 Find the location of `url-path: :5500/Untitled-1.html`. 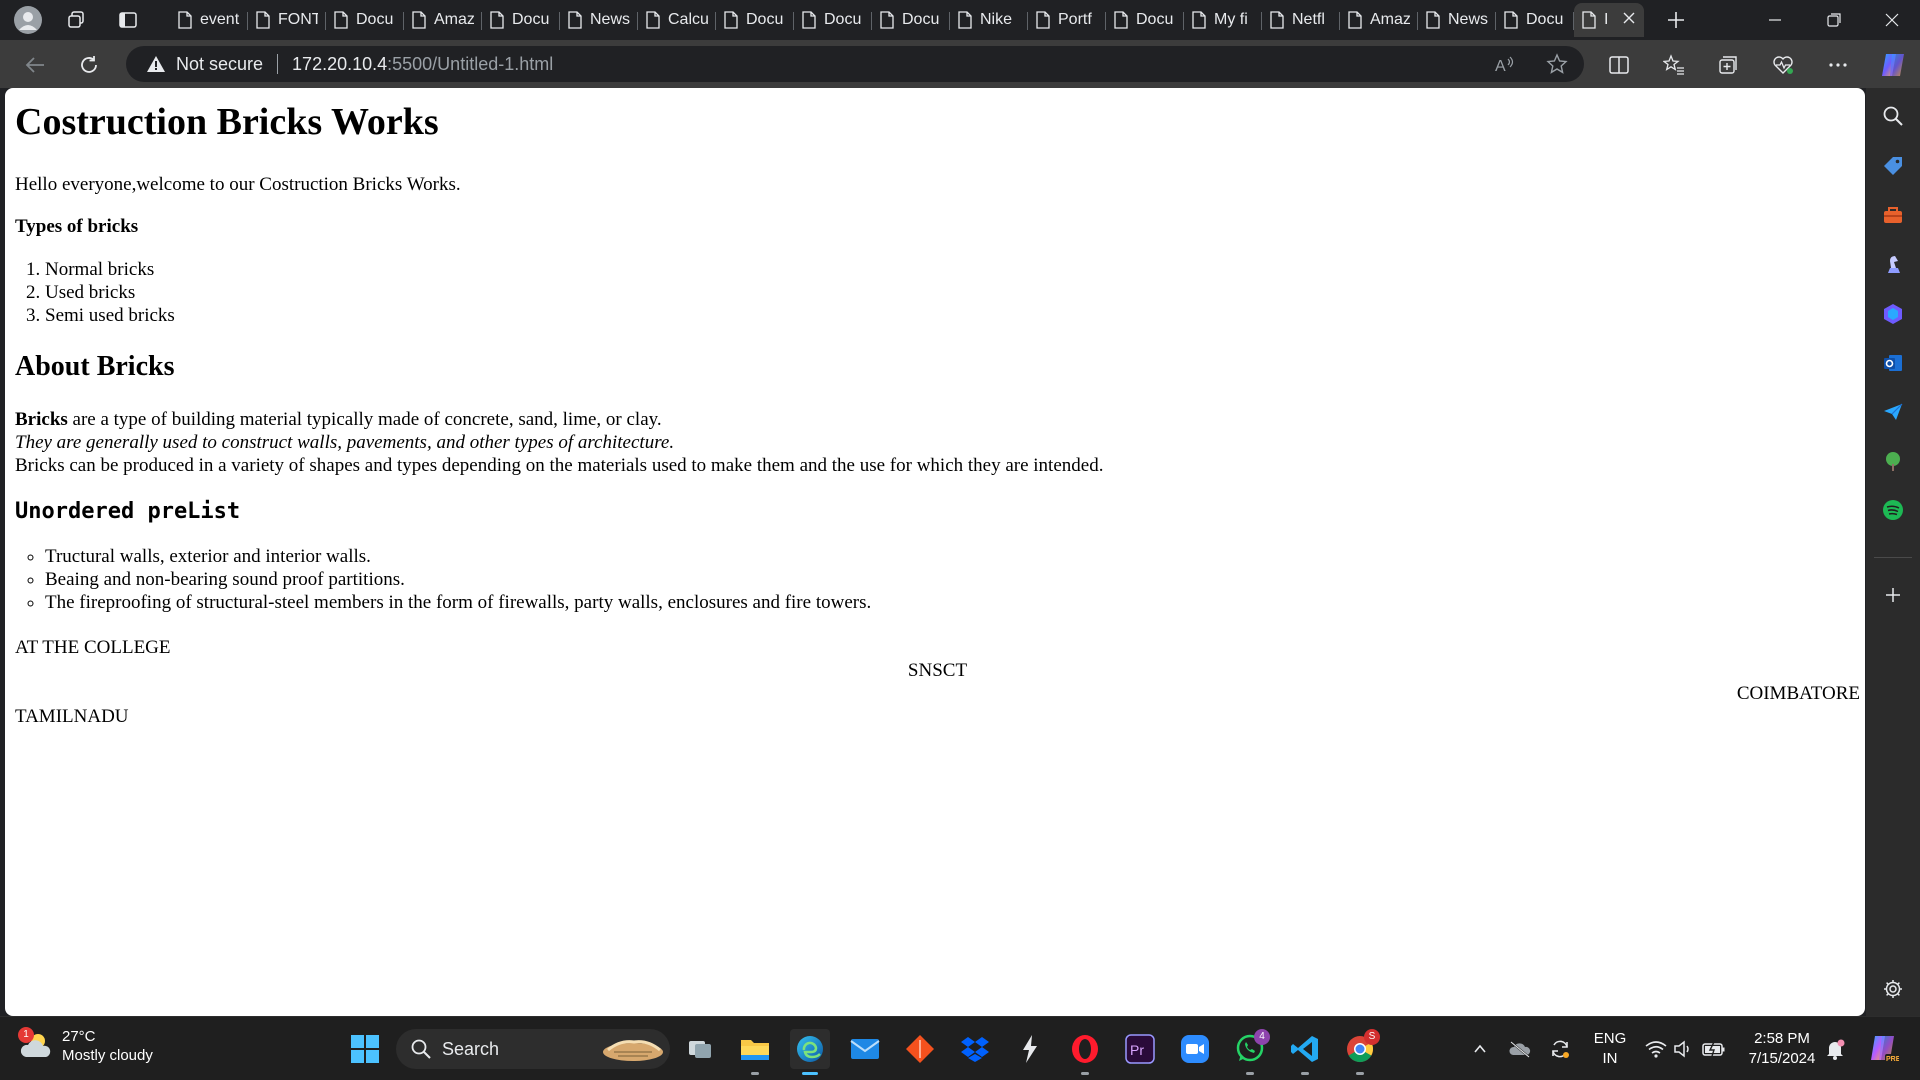

url-path: :5500/Untitled-1.html is located at coordinates (470, 63).